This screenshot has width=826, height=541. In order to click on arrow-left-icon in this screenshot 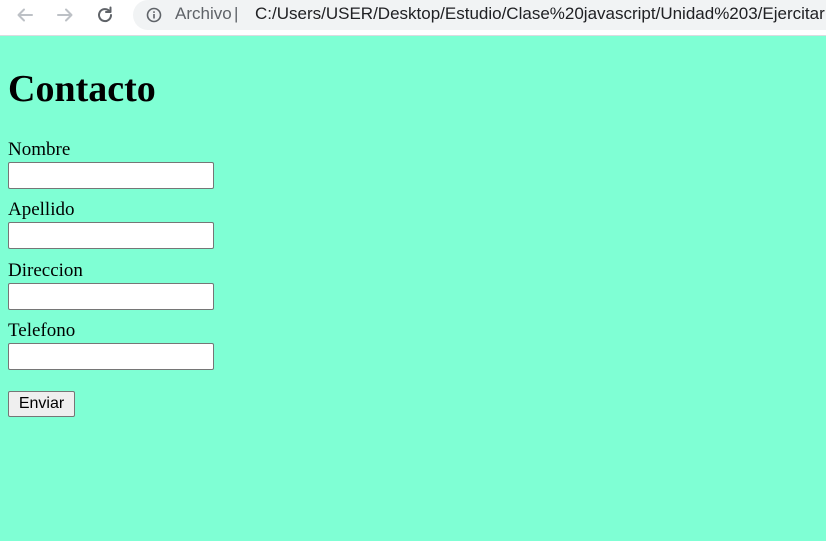, I will do `click(25, 15)`.